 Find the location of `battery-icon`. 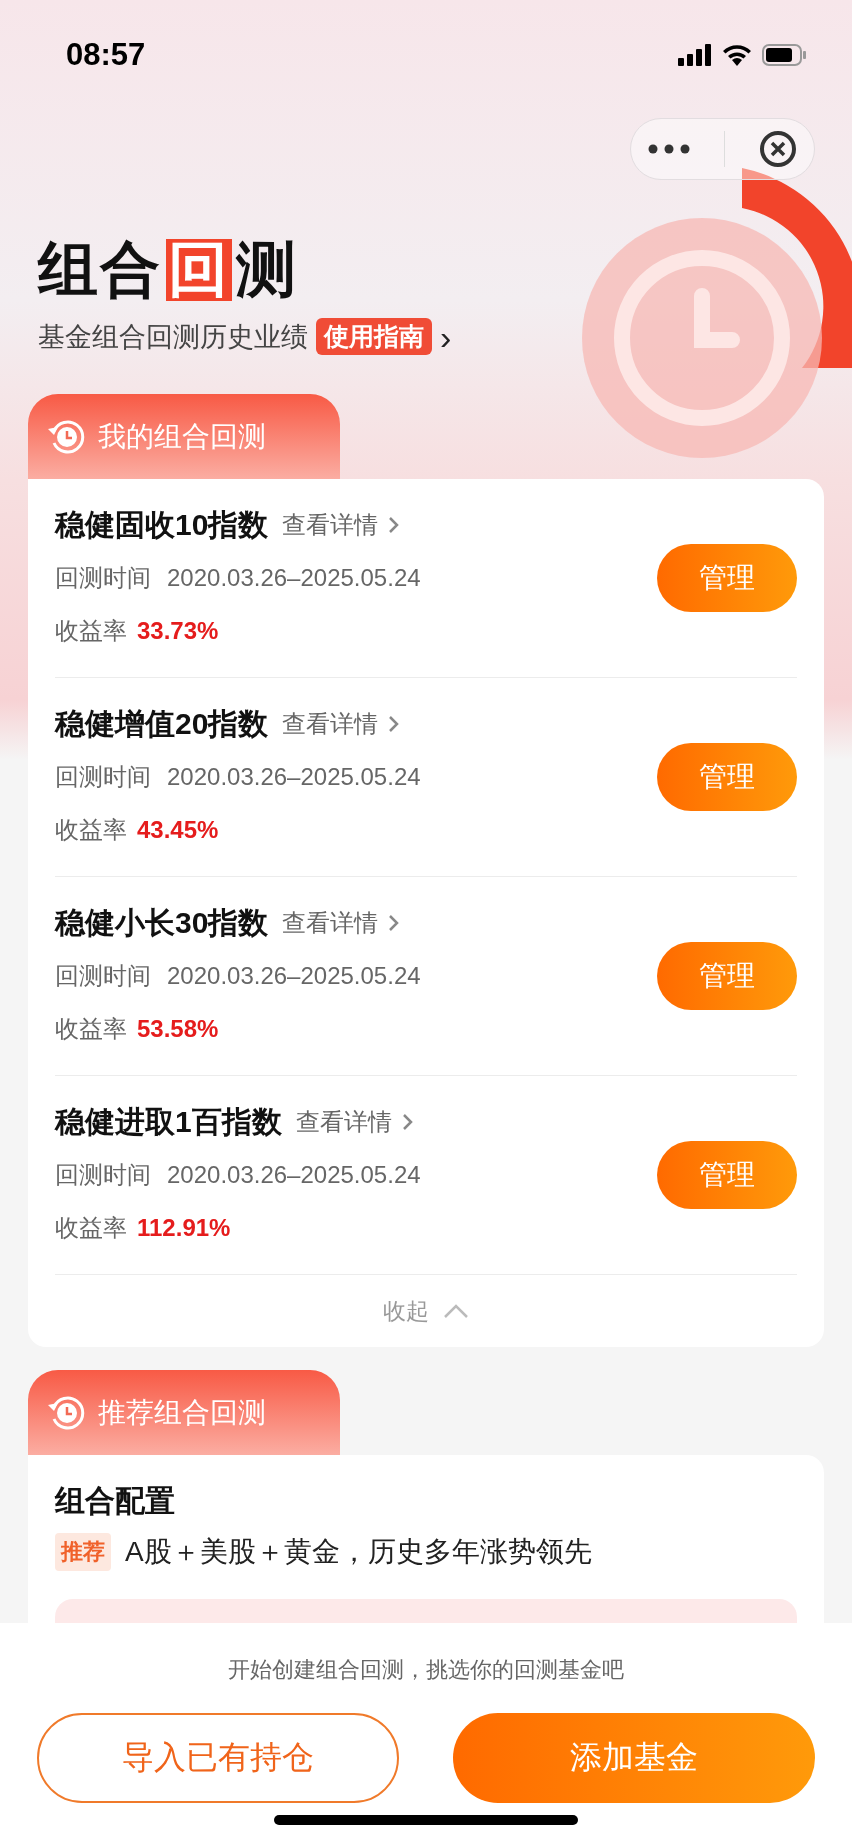

battery-icon is located at coordinates (784, 55).